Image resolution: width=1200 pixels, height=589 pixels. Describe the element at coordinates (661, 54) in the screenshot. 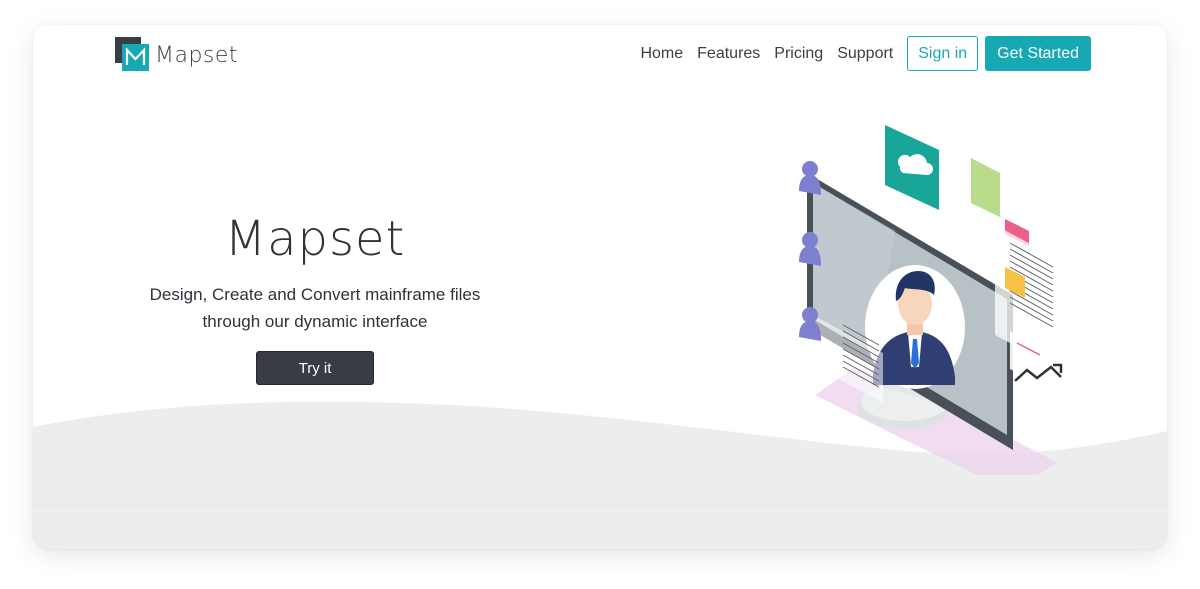

I see `nav-link-home: Home` at that location.